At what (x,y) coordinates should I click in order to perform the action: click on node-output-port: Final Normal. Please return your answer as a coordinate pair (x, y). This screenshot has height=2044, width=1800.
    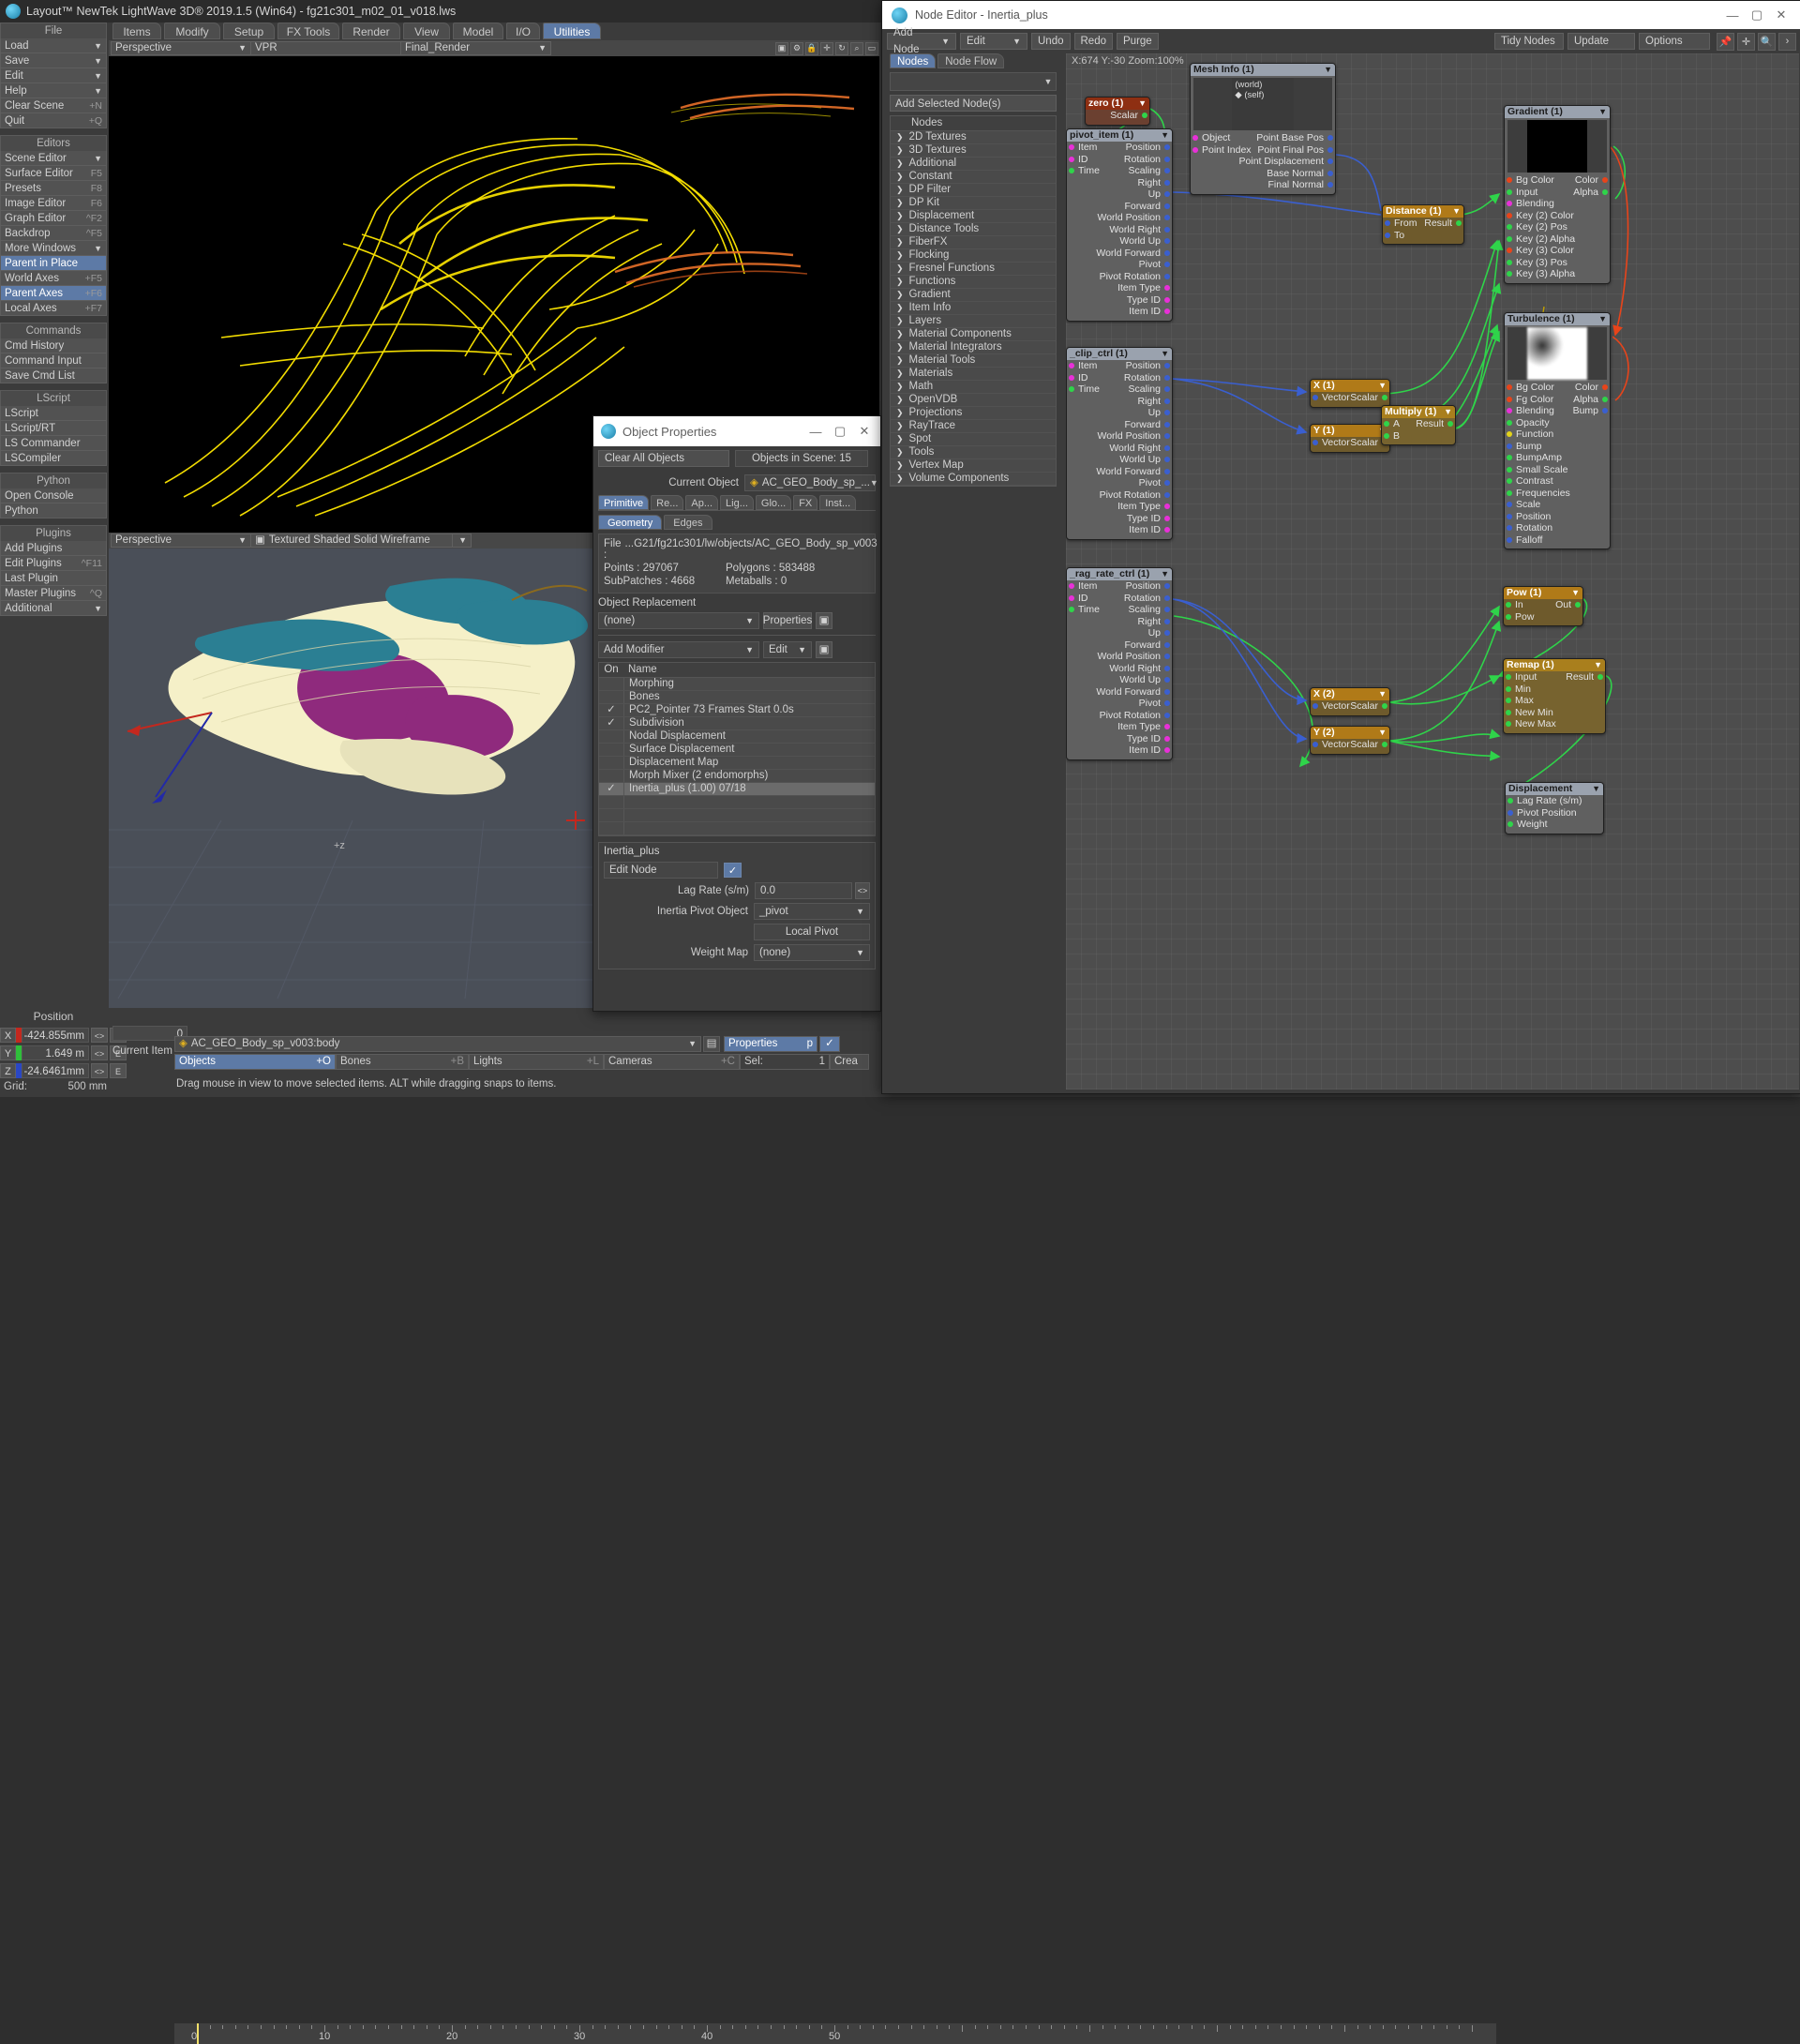
    Looking at the image, I should click on (1300, 185).